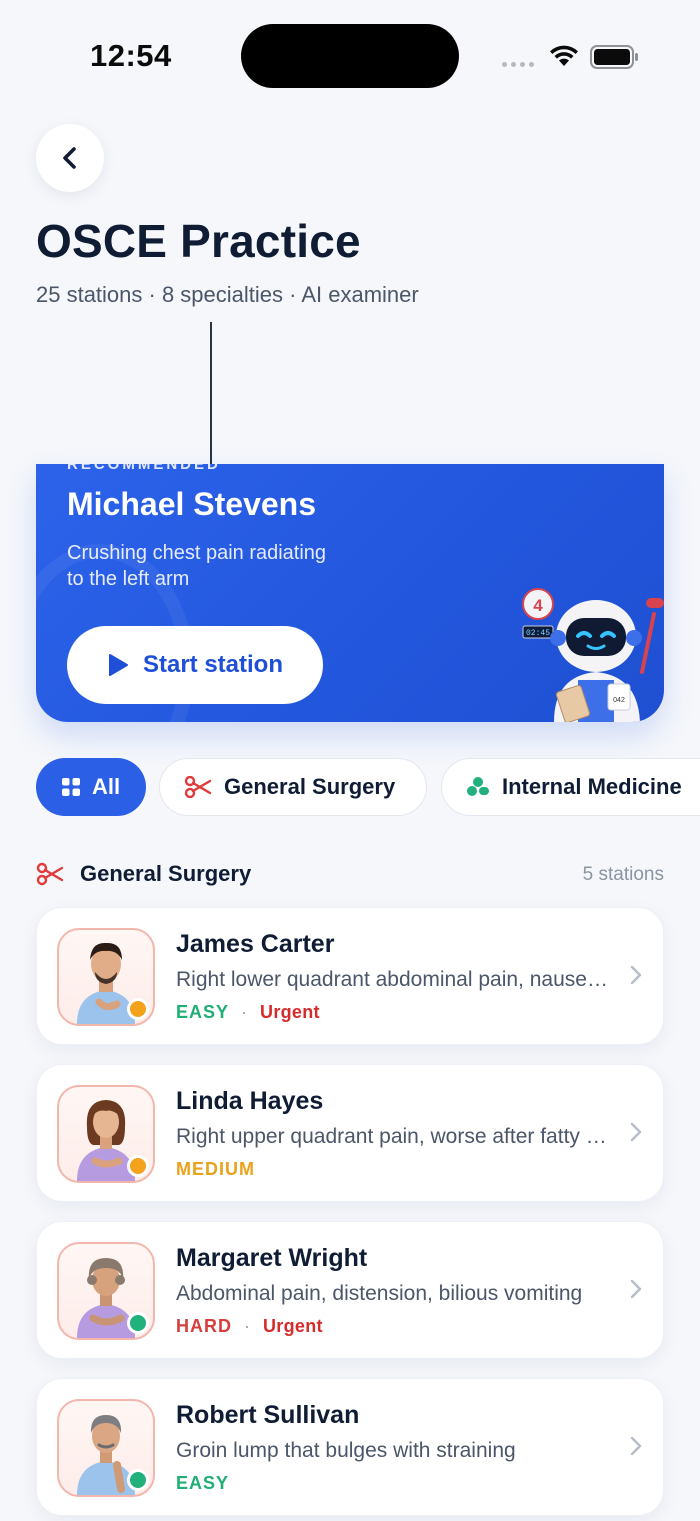 This screenshot has height=1521, width=700. I want to click on patient-name: Robert Sullivan, so click(268, 1415).